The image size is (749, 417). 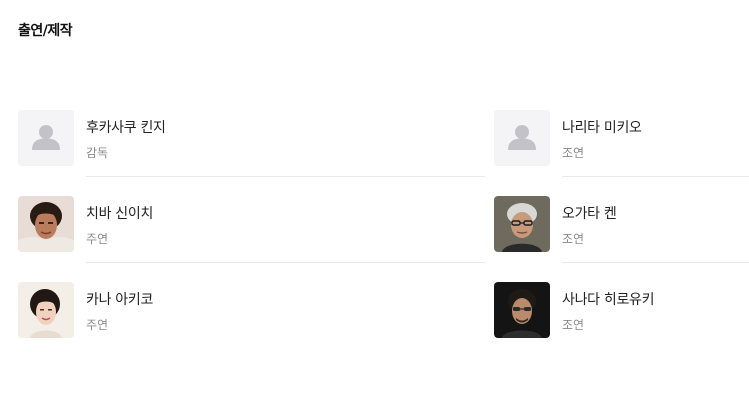 What do you see at coordinates (251, 310) in the screenshot?
I see `cast-item-left-2: 카나 아키코 주연` at bounding box center [251, 310].